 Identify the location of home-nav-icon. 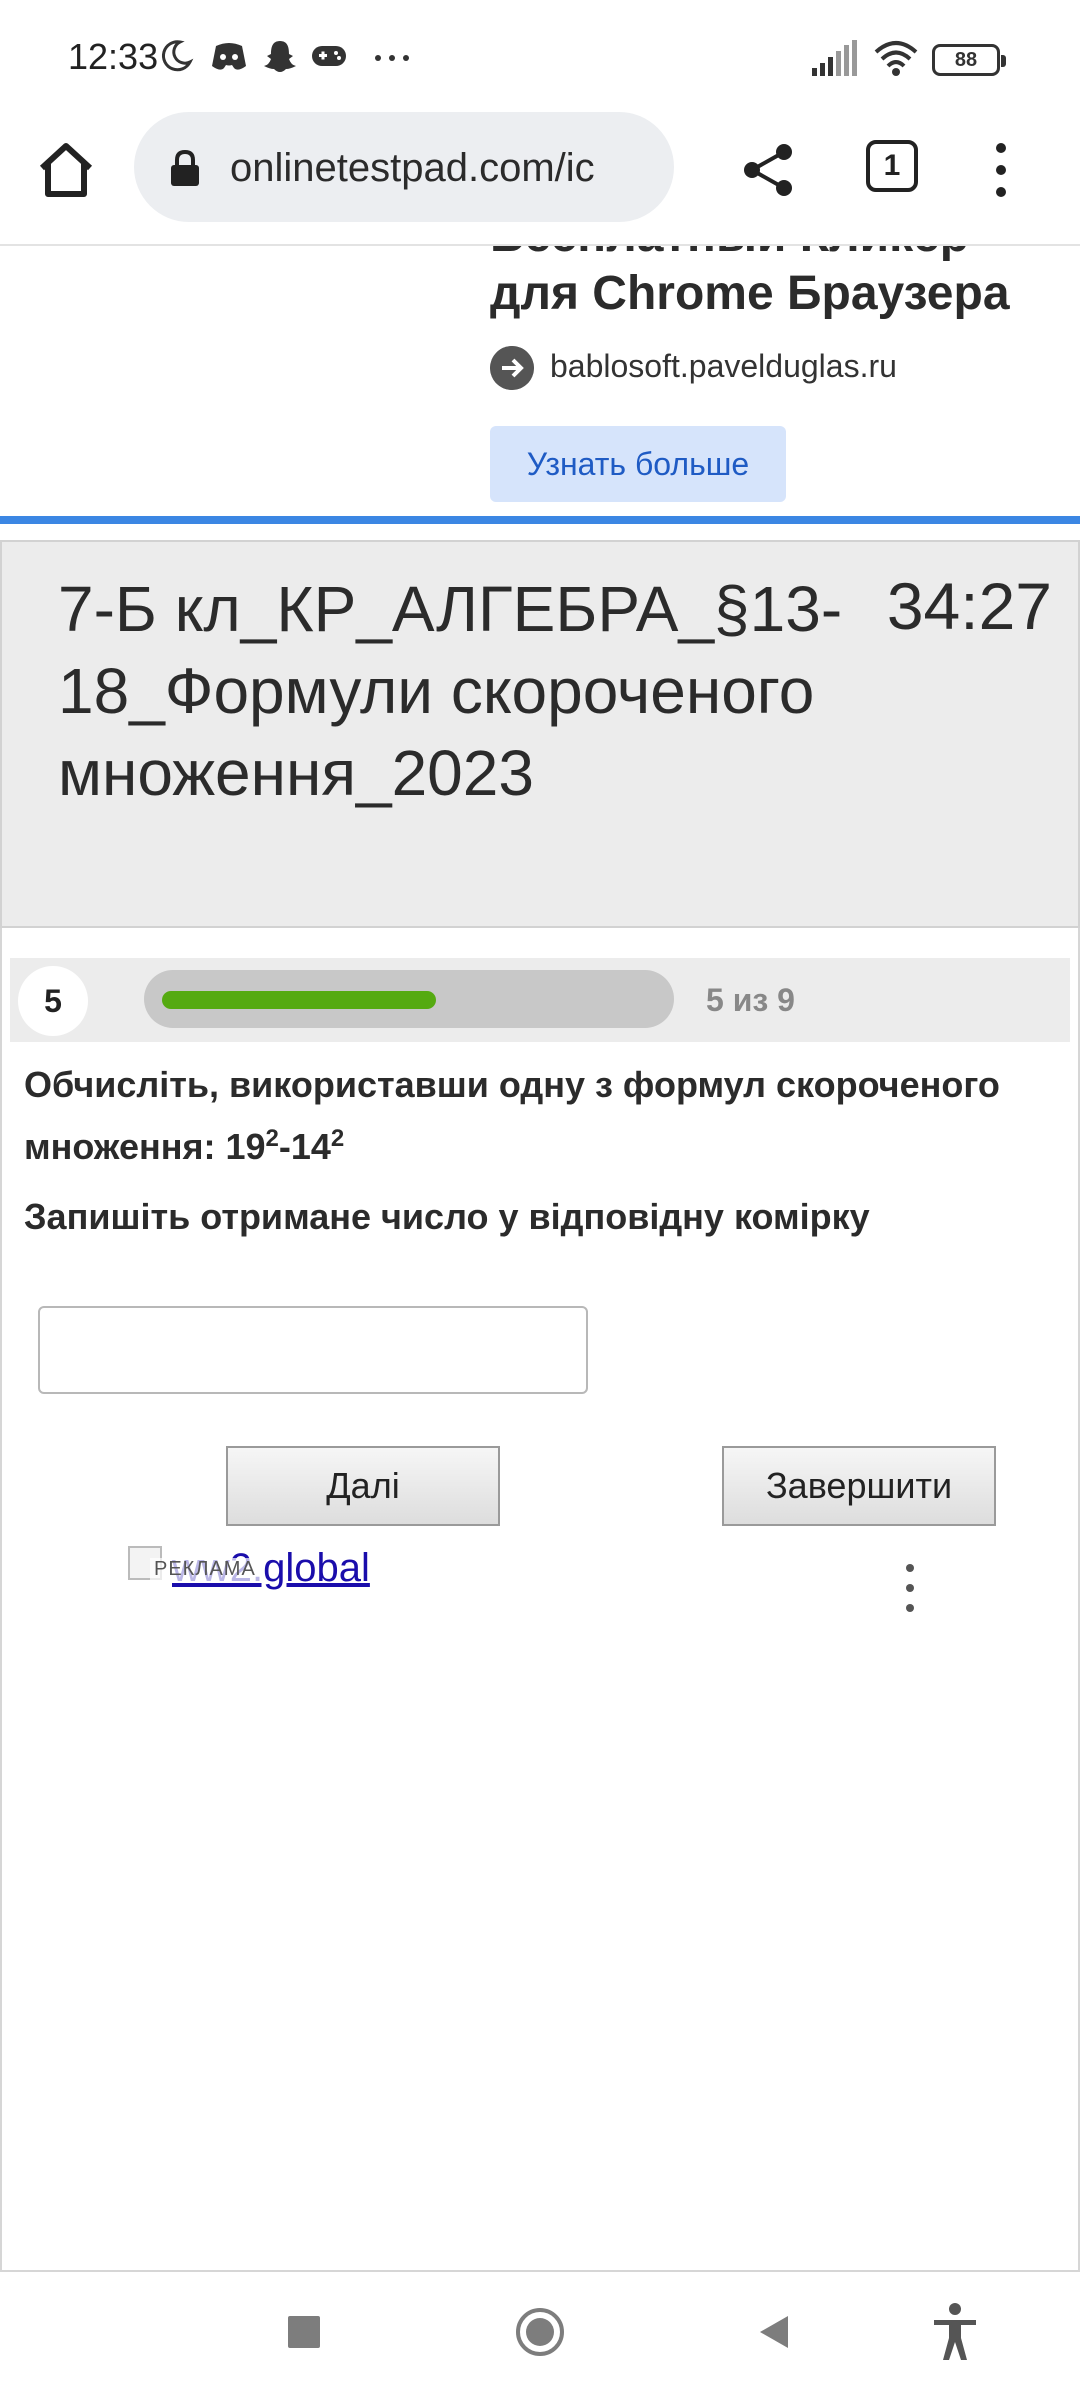
(540, 2332).